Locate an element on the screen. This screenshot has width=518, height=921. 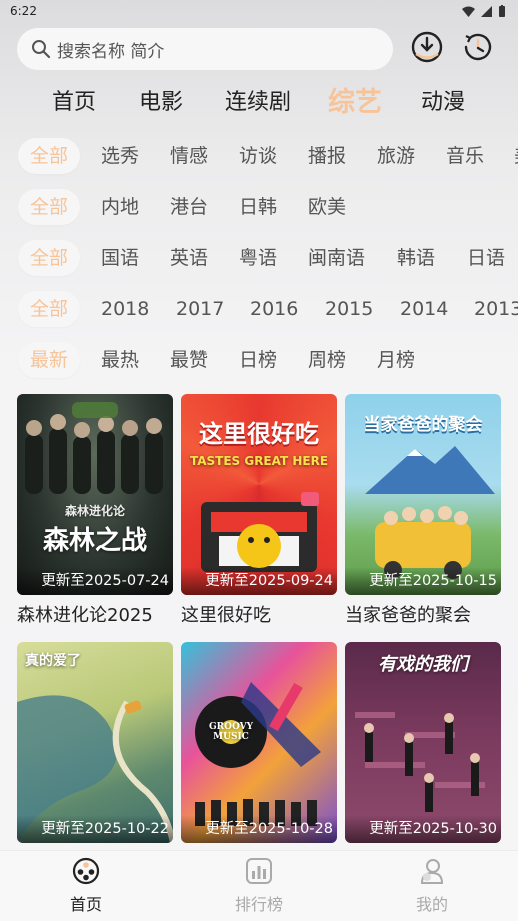
poster: 有戏的我们 更新至2025-10-30 is located at coordinates (423, 742).